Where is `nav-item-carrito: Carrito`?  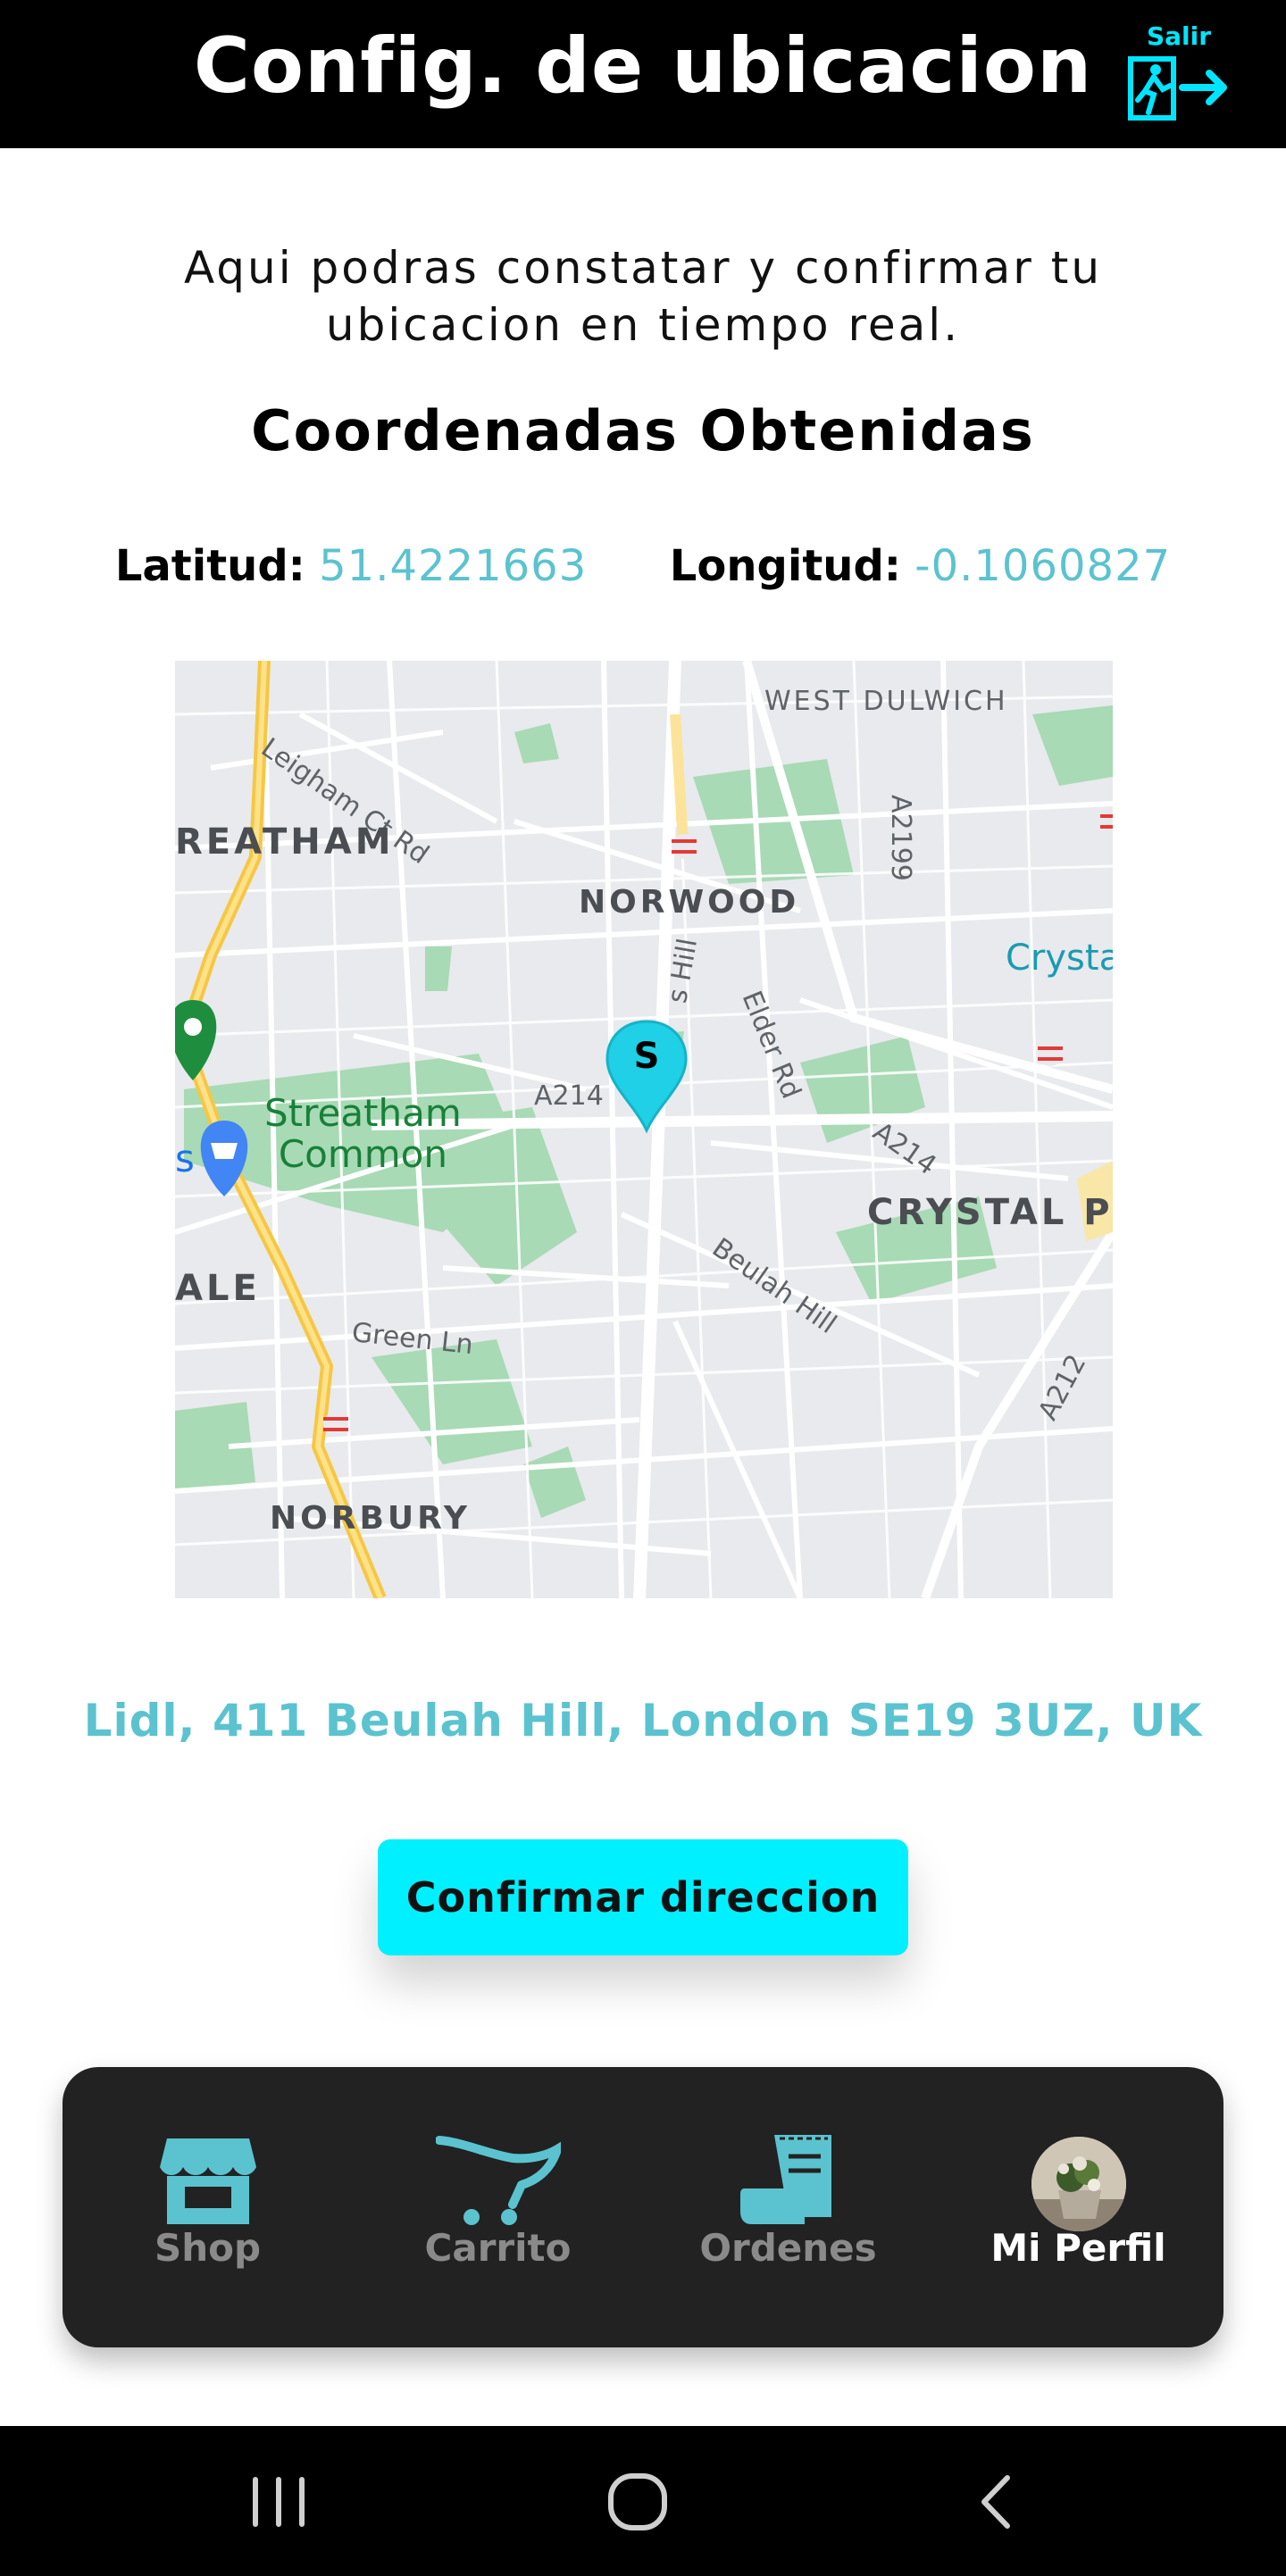
nav-item-carrito: Carrito is located at coordinates (498, 2207).